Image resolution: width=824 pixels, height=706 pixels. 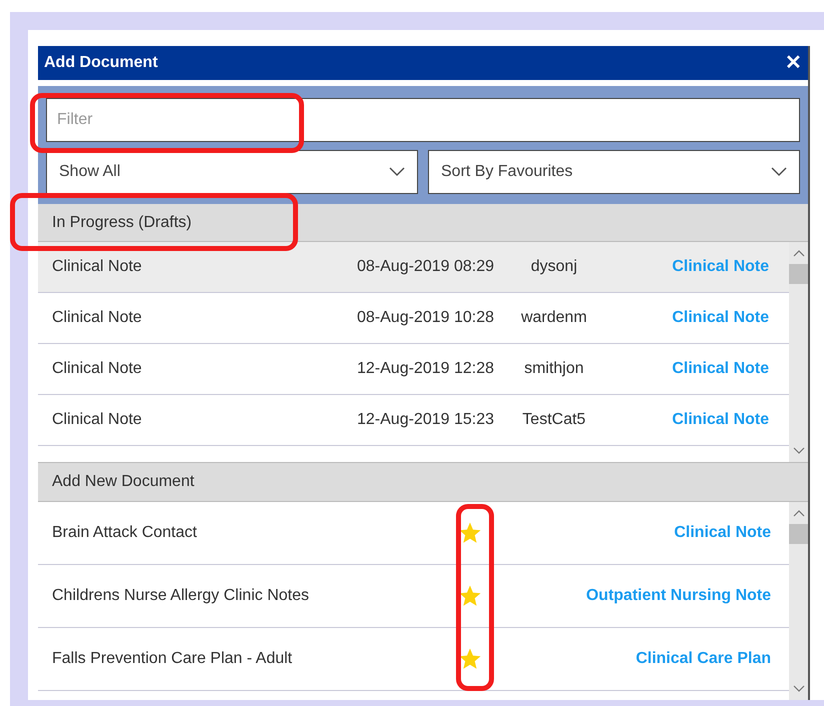 I want to click on dropdown: Sort By Favourites, so click(x=614, y=172).